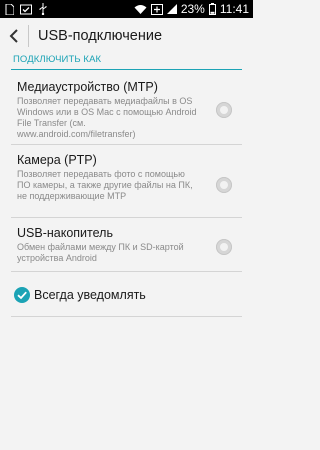 Image resolution: width=320 pixels, height=450 pixels. I want to click on chevron-left-icon, so click(13, 35).